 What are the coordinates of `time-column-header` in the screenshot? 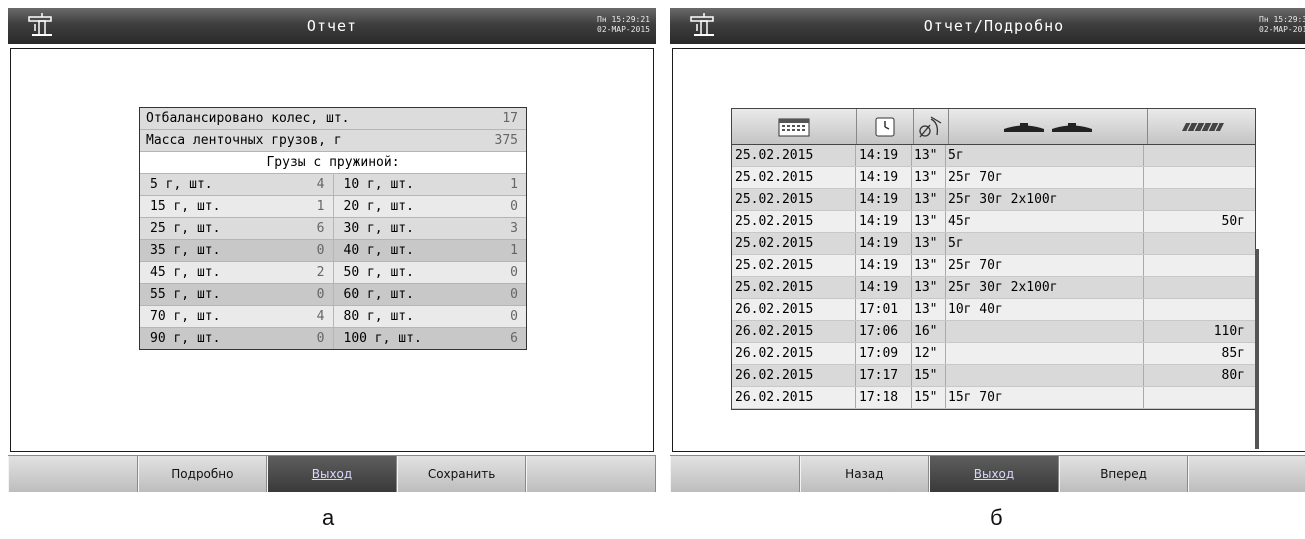 It's located at (885, 126).